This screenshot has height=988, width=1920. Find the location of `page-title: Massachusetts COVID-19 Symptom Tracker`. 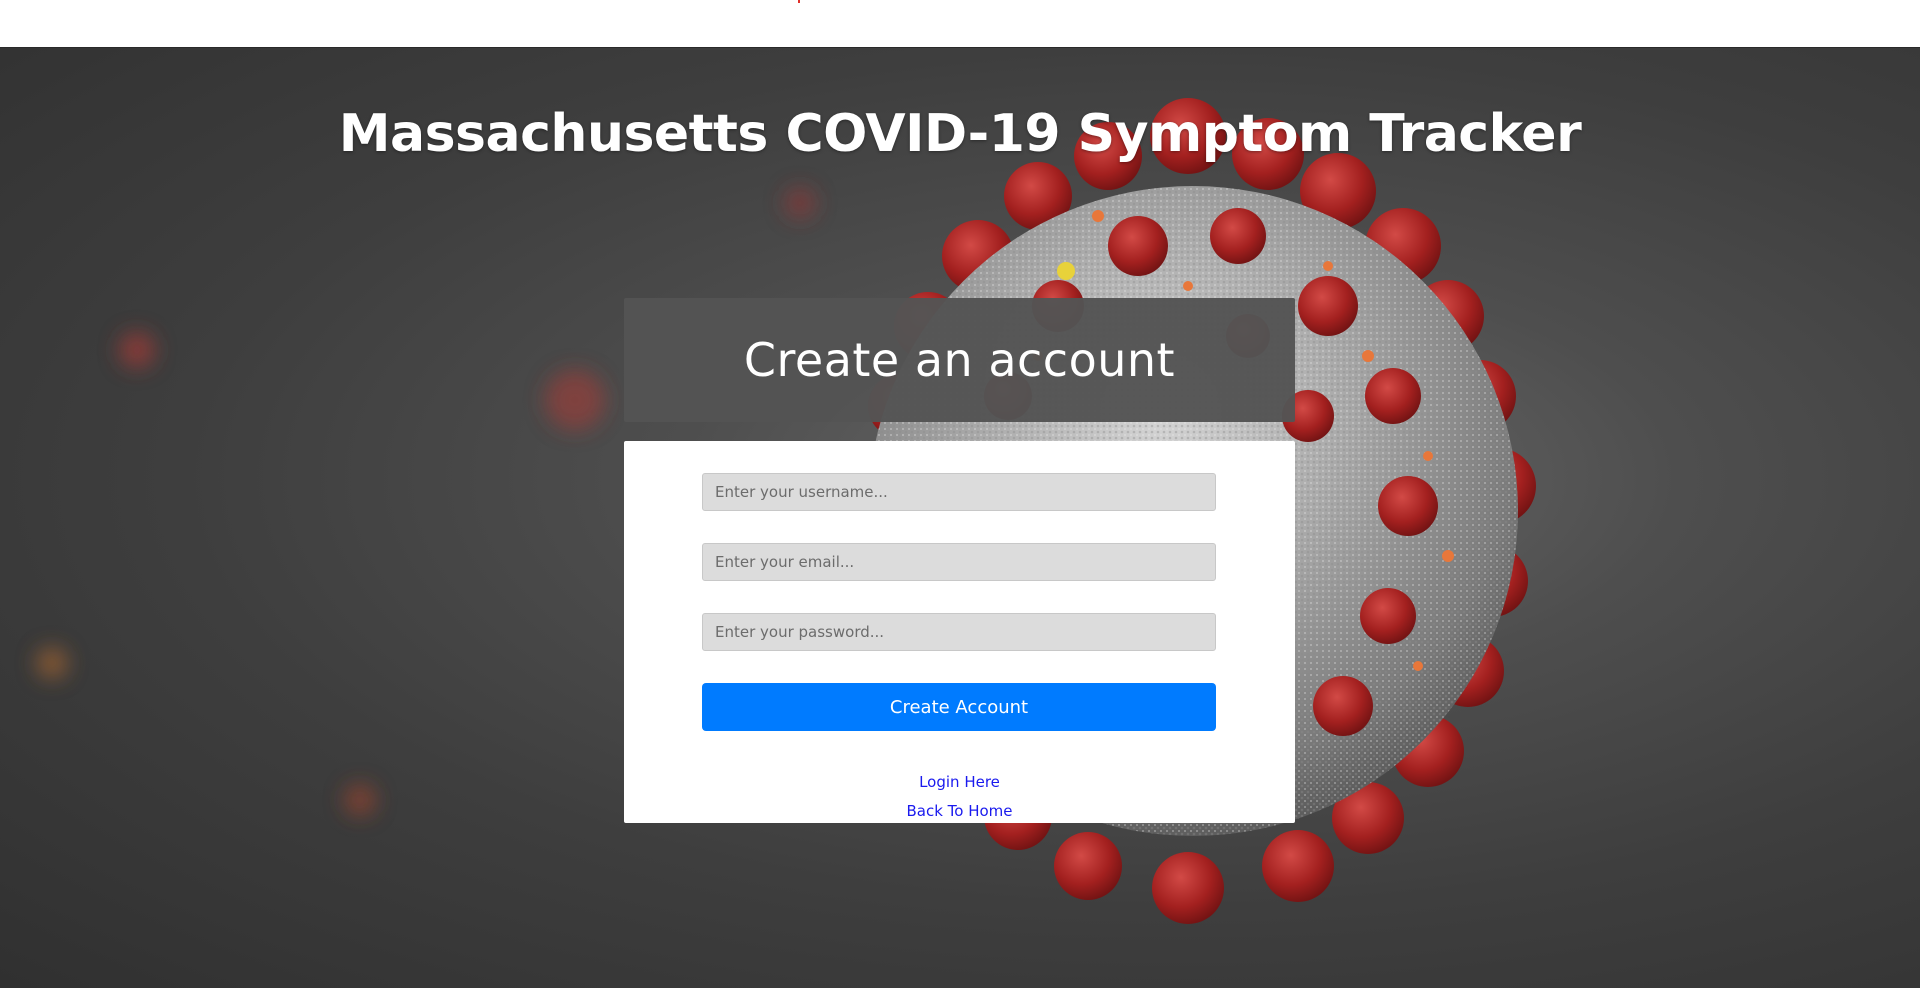

page-title: Massachusetts COVID-19 Symptom Tracker is located at coordinates (960, 134).